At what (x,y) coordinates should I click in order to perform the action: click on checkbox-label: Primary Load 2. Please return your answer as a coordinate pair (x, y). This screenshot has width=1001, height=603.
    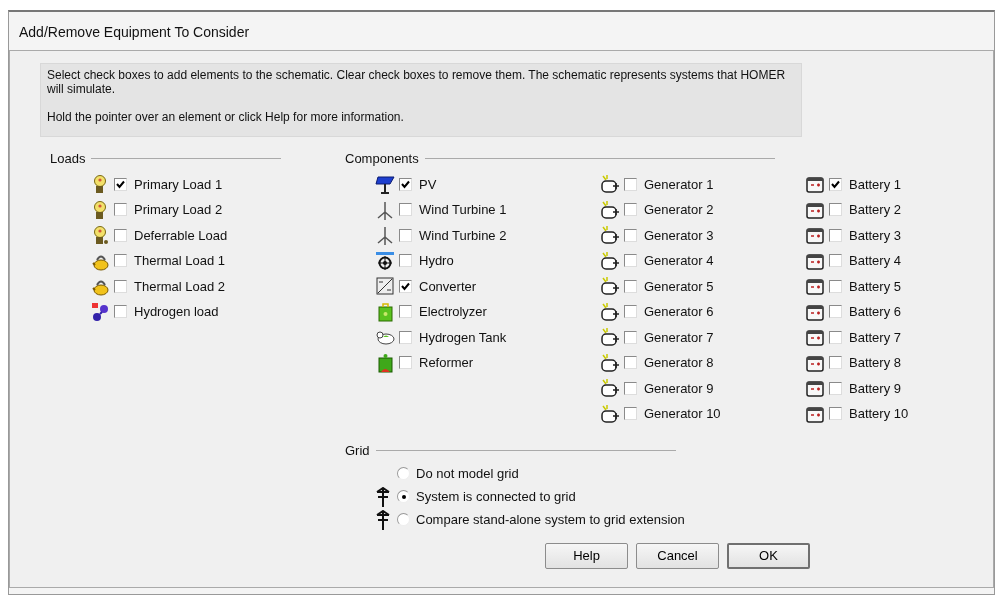
    Looking at the image, I should click on (178, 210).